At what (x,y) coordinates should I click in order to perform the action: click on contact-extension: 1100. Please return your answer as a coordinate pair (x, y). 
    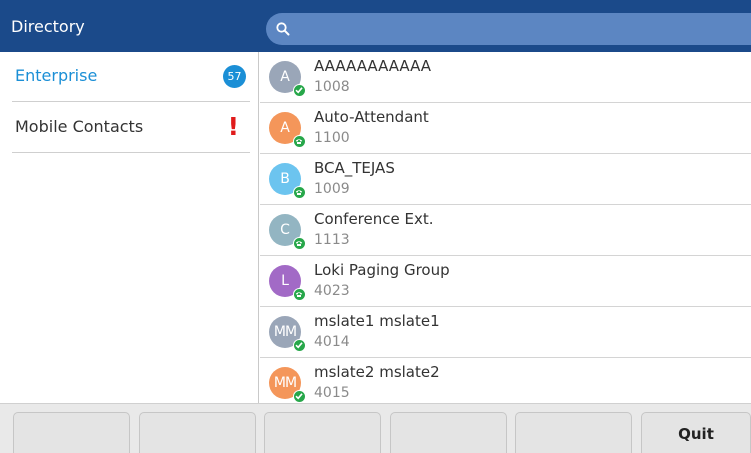
    Looking at the image, I should click on (332, 138).